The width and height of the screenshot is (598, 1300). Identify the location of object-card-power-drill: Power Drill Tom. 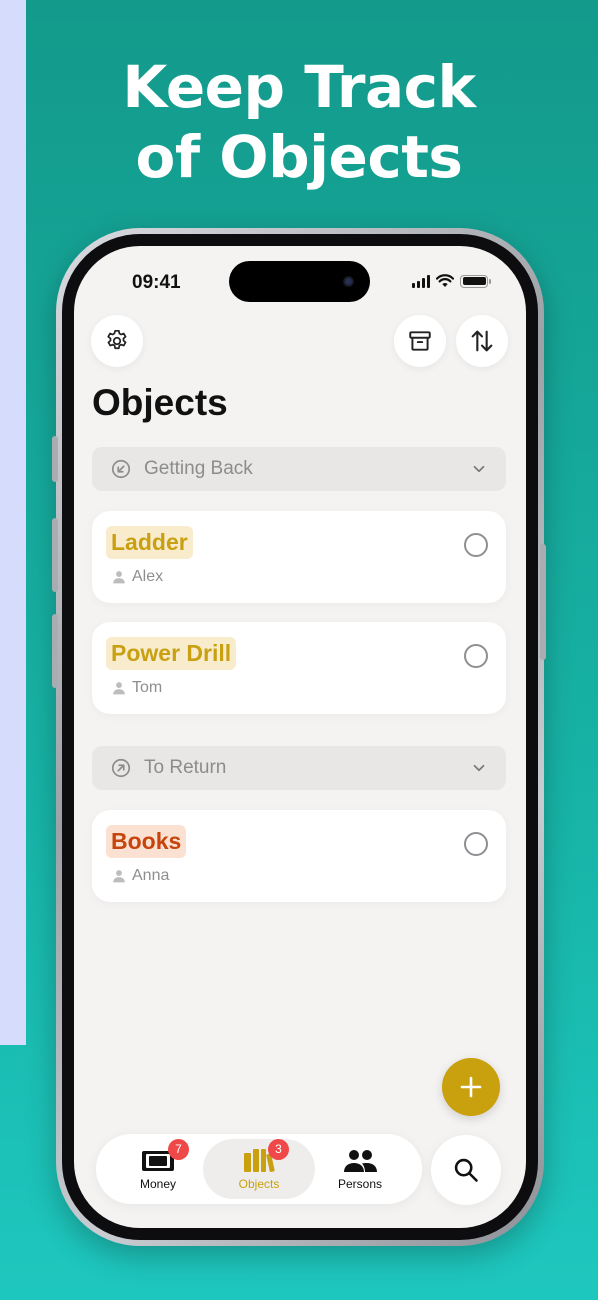
(299, 668).